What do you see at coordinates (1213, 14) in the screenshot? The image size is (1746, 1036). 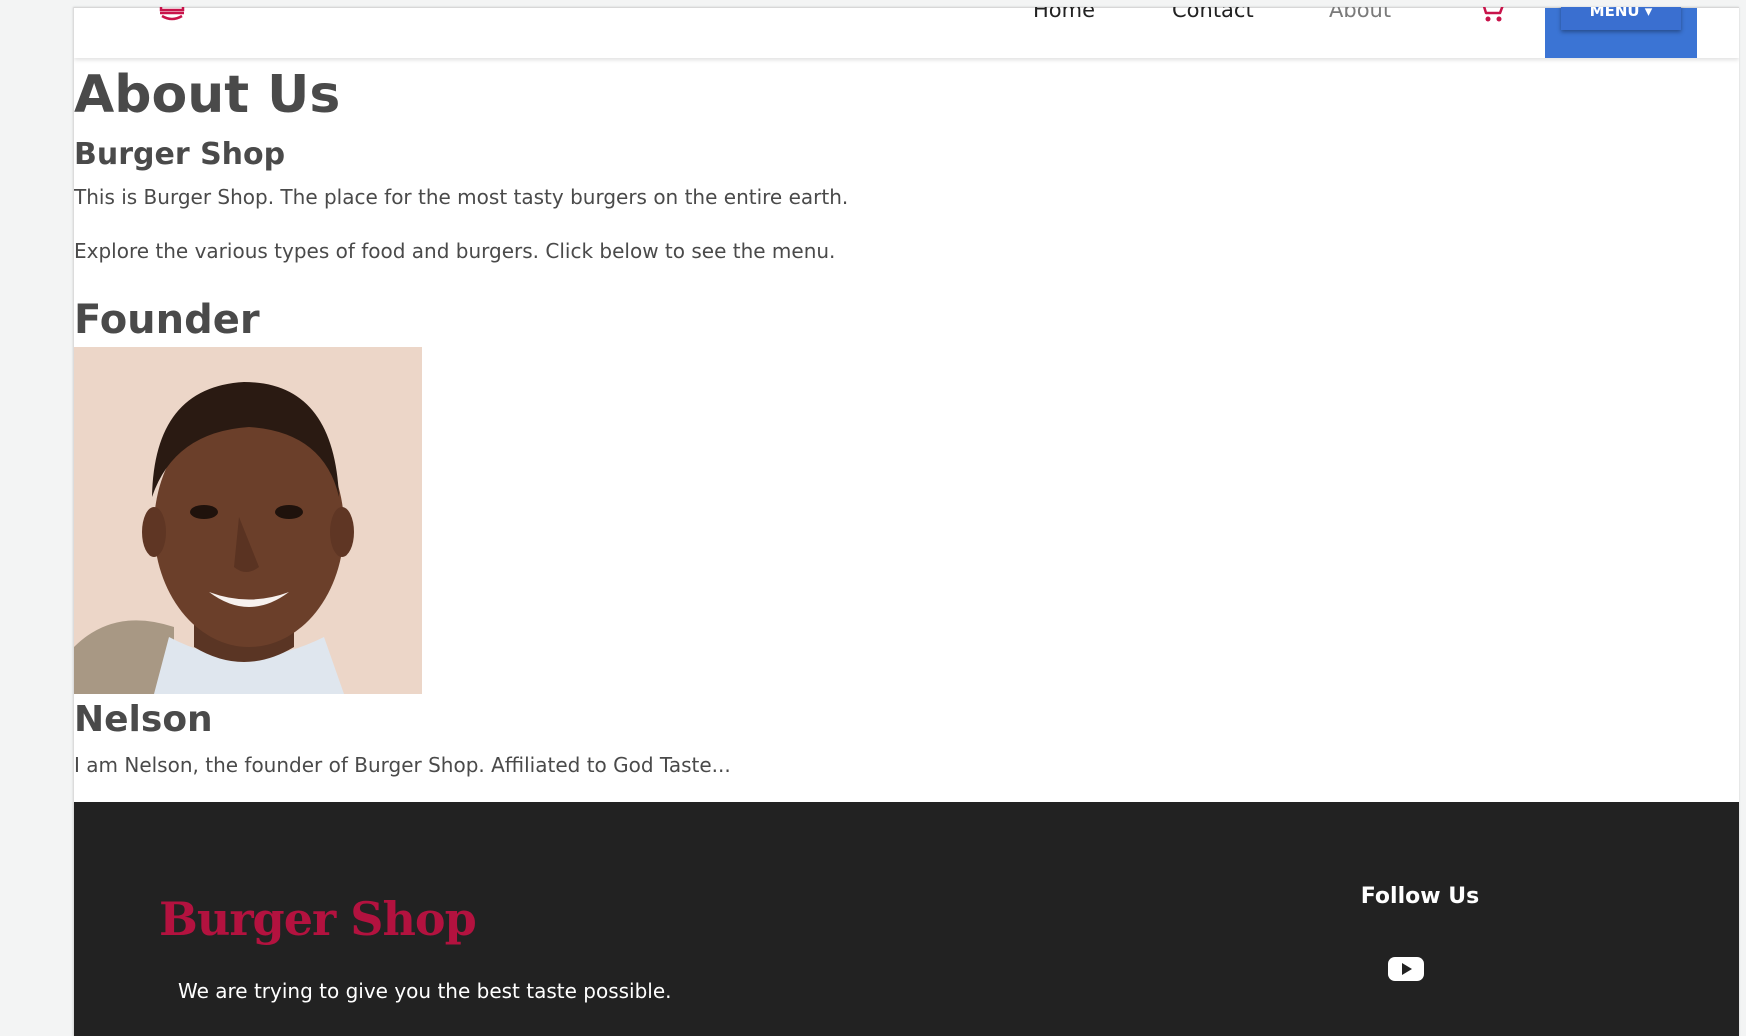 I see `nav-link-contact: Contact` at bounding box center [1213, 14].